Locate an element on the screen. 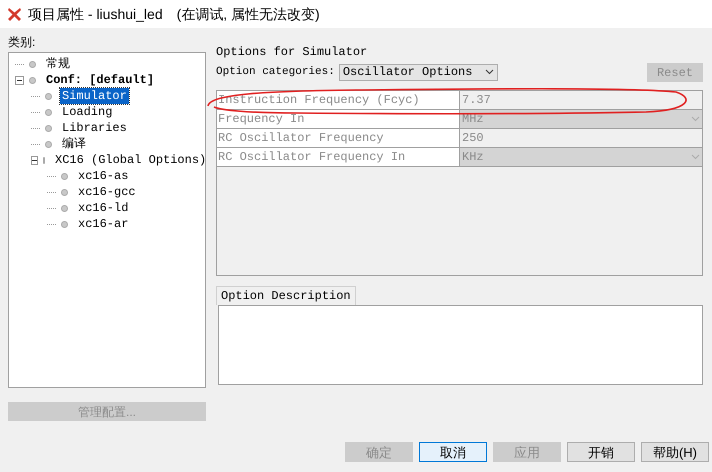 The image size is (712, 472). option-description-tab: Option Description is located at coordinates (286, 295).